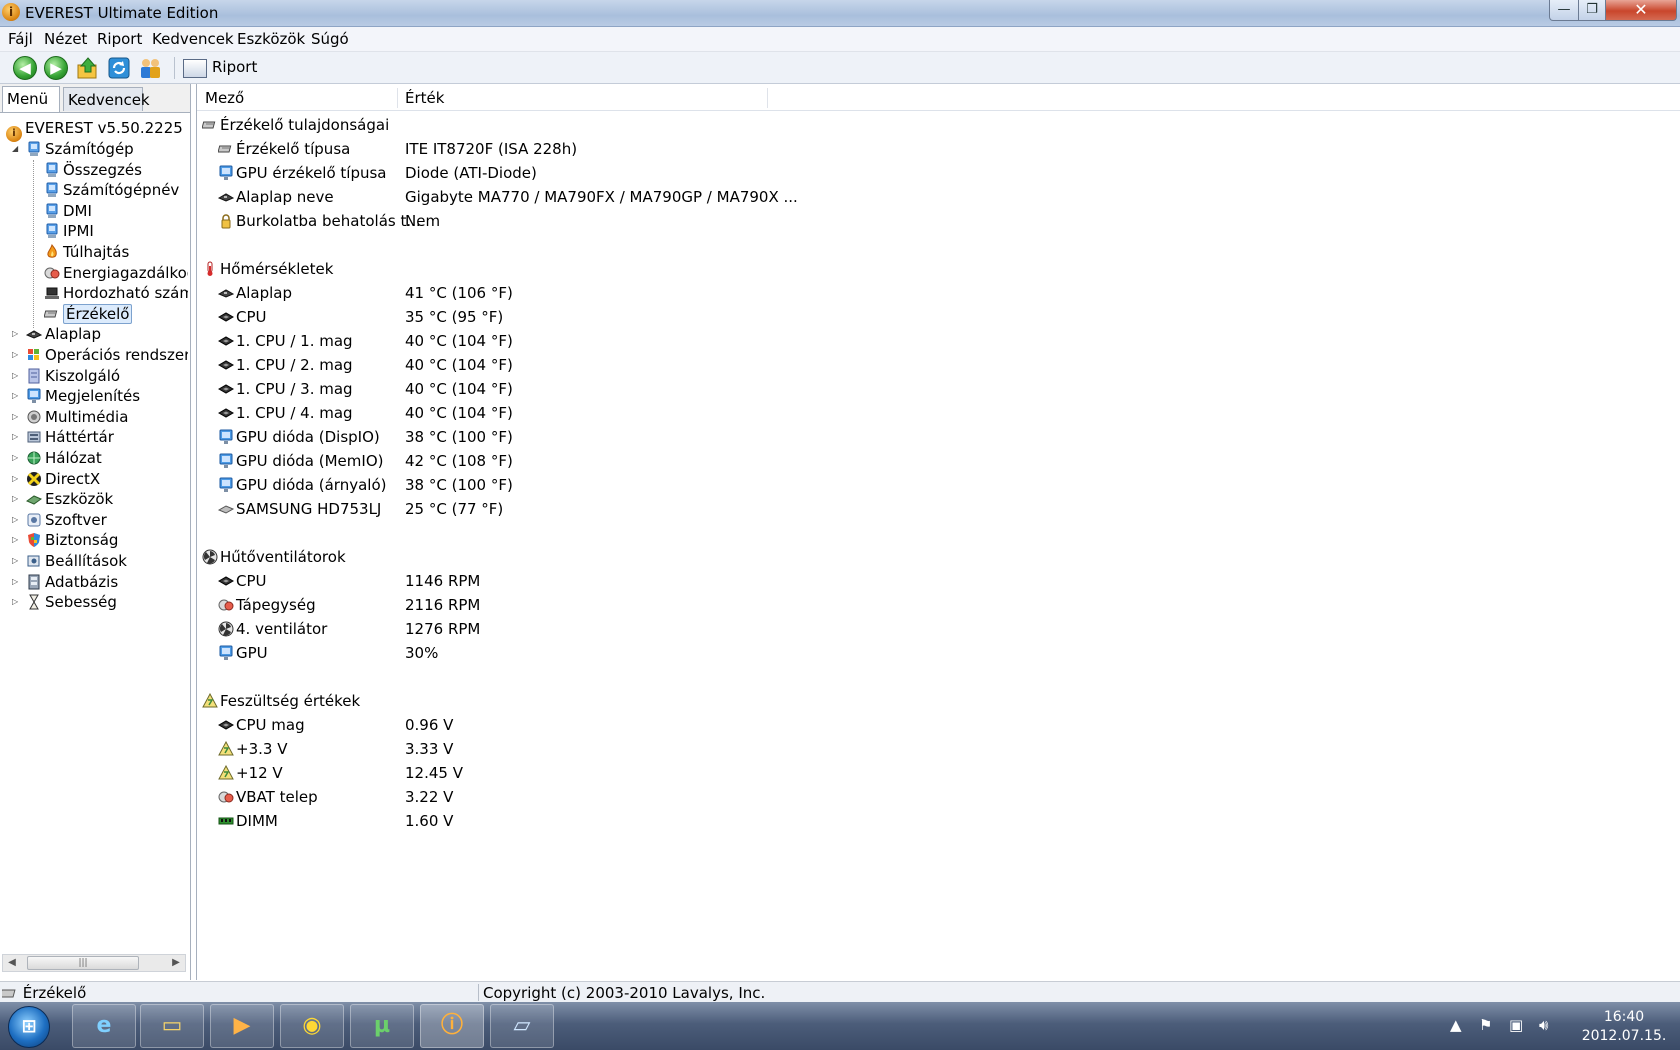  I want to click on detail-row: 1. CPU / 4. mag 40 °C (104 °F), so click(577, 413).